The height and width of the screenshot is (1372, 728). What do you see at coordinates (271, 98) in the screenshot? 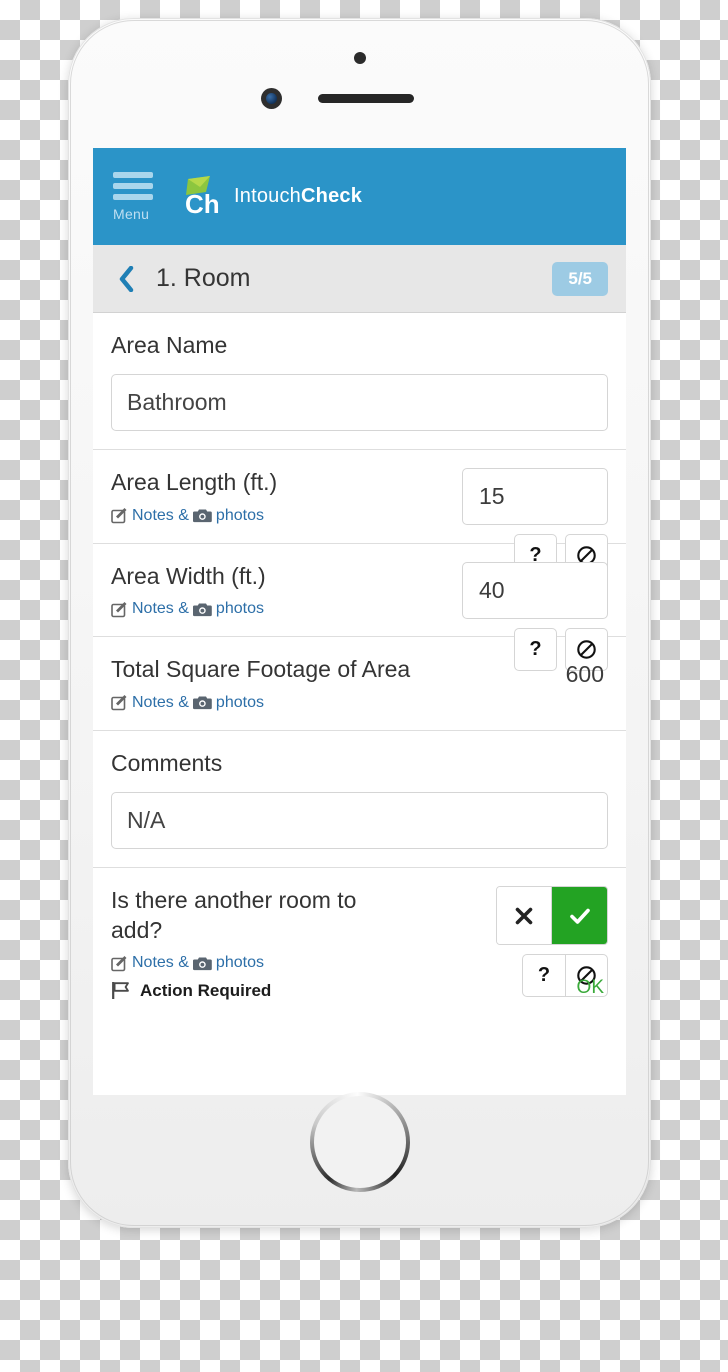
I see `front-camera-icon` at bounding box center [271, 98].